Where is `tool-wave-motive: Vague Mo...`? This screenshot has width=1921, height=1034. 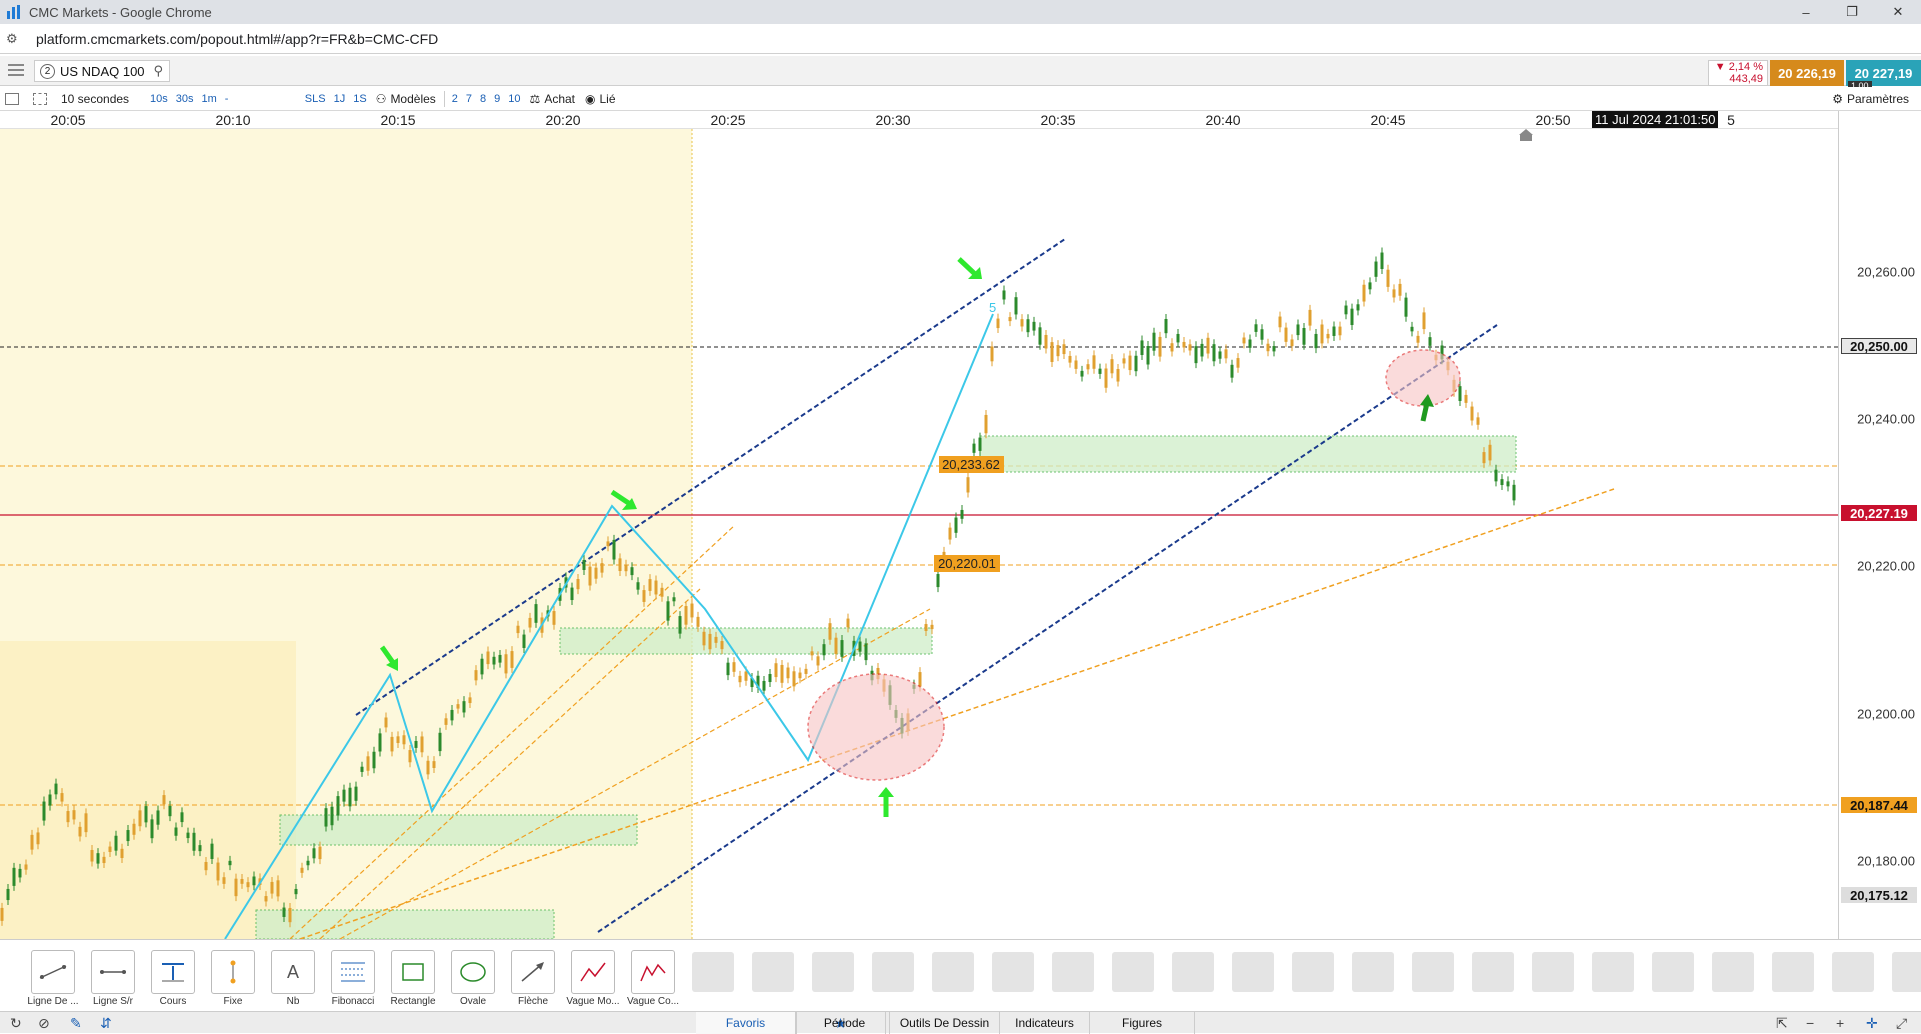
tool-wave-motive: Vague Mo... is located at coordinates (593, 978).